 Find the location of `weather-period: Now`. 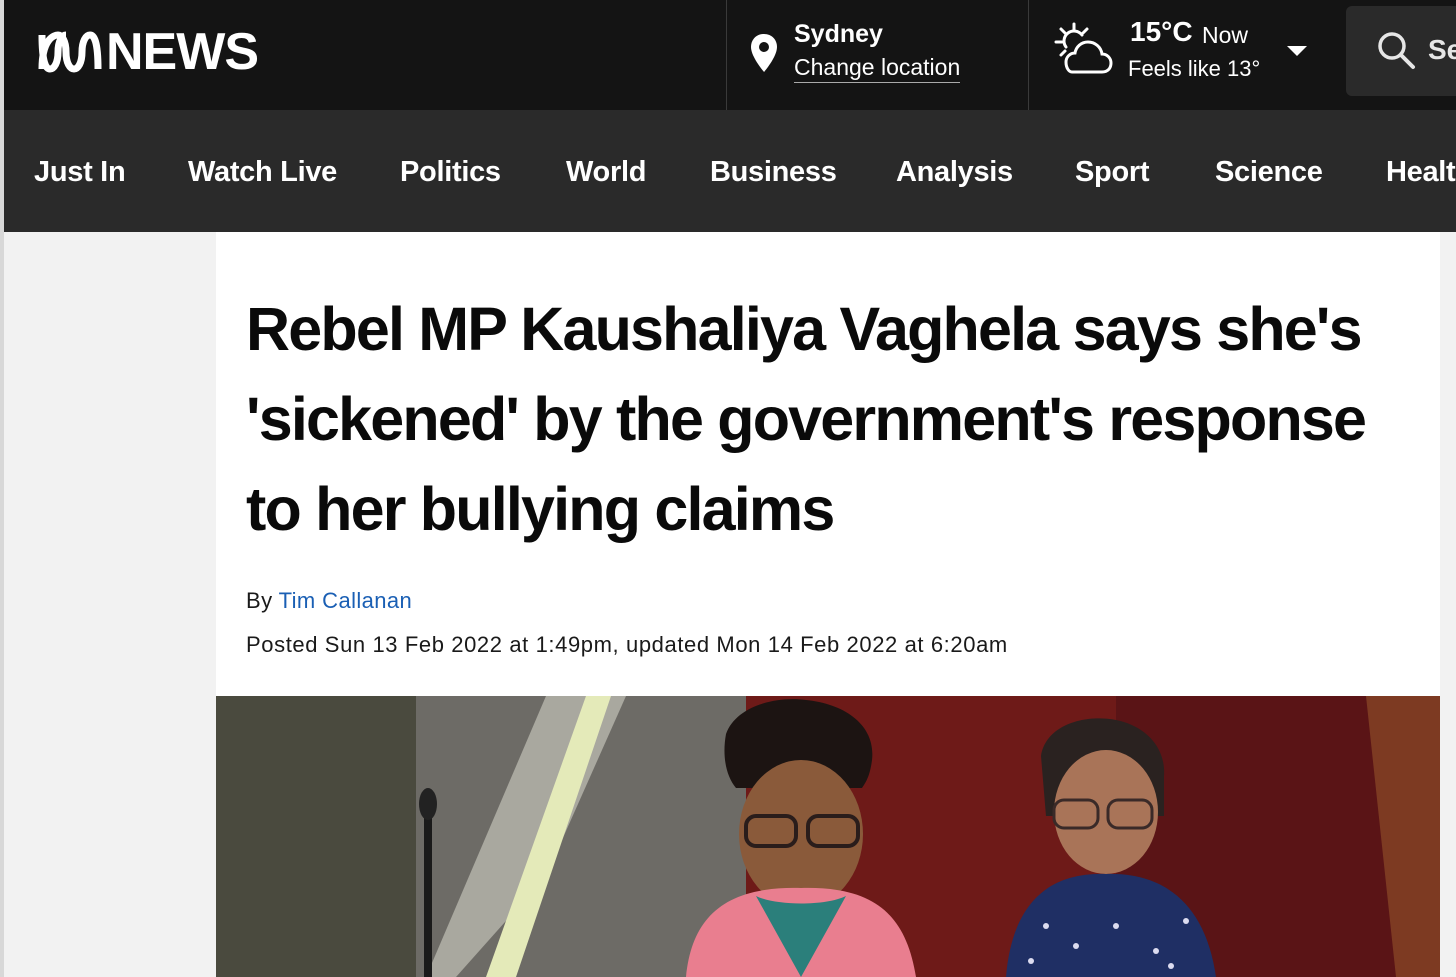

weather-period: Now is located at coordinates (1225, 35).